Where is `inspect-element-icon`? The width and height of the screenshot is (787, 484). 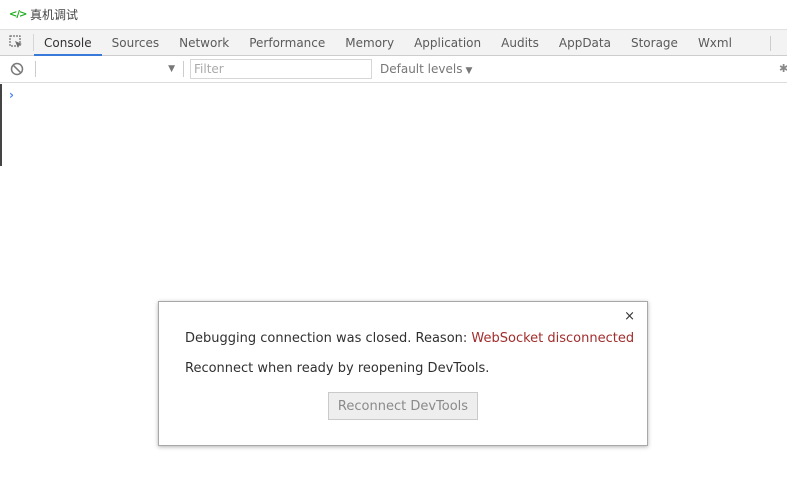 inspect-element-icon is located at coordinates (15, 41).